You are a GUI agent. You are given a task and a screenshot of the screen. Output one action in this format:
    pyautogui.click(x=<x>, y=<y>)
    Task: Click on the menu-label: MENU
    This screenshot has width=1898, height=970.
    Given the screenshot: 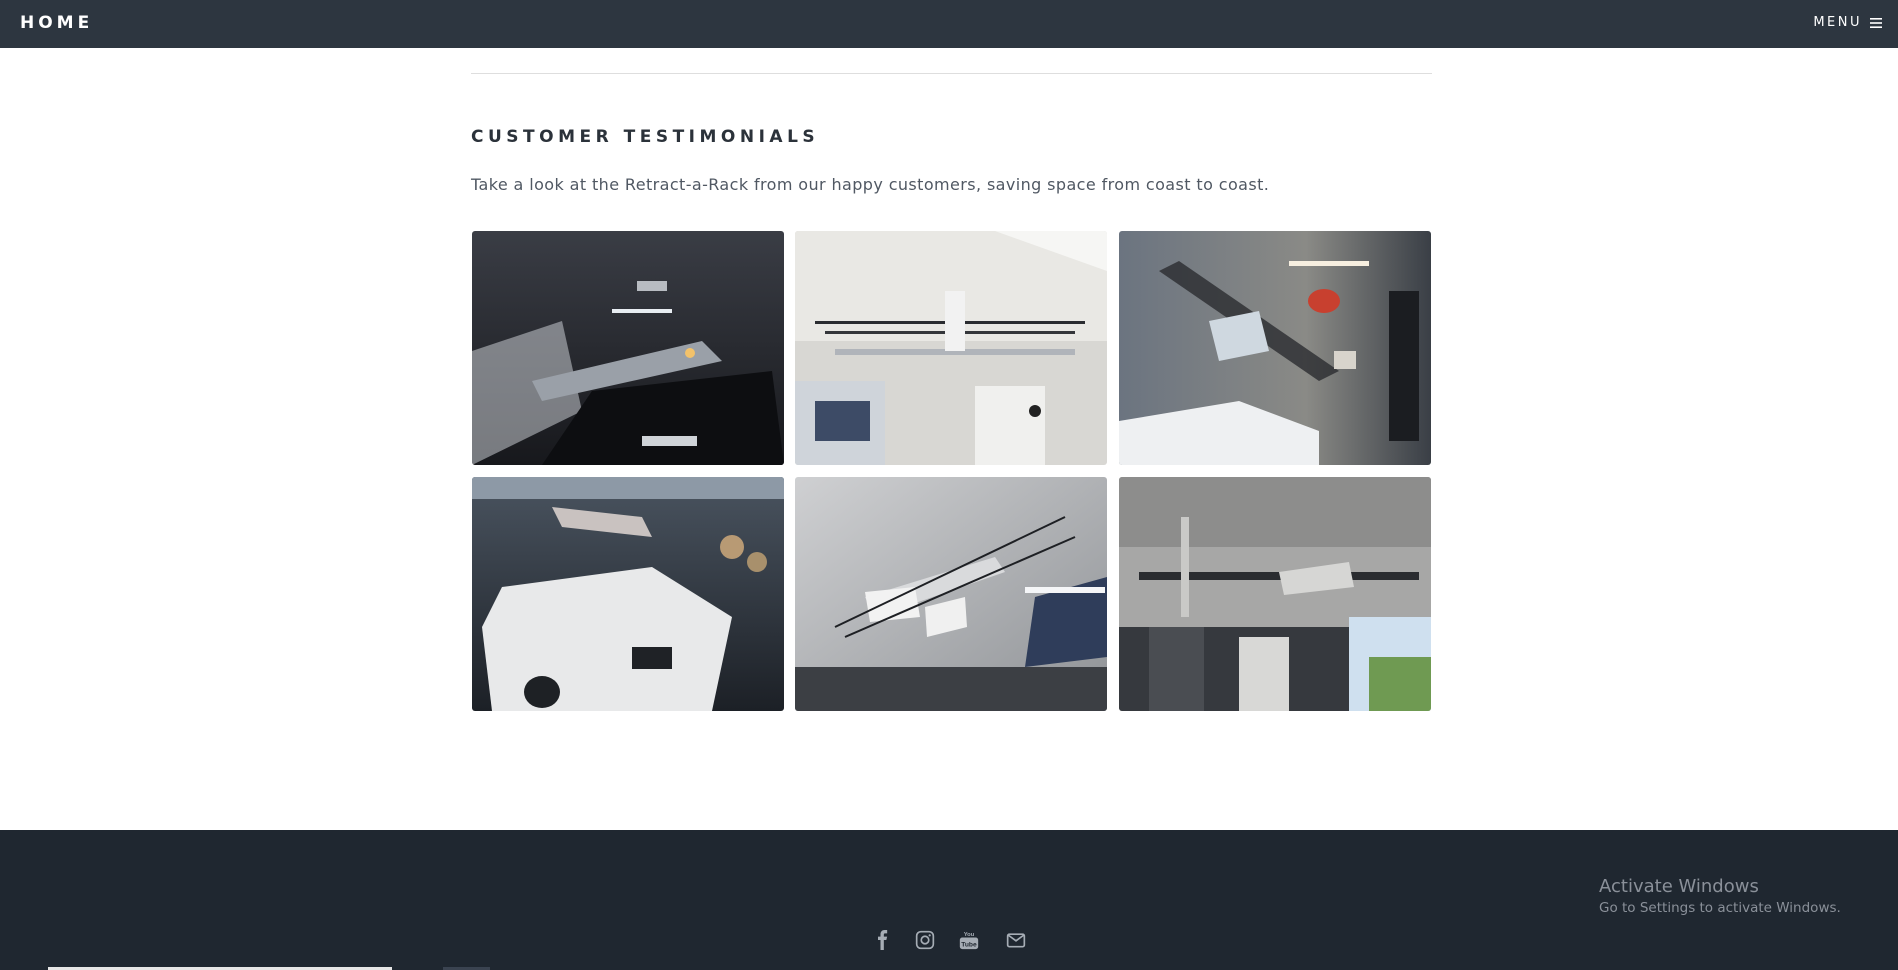 What is the action you would take?
    pyautogui.click(x=1837, y=22)
    